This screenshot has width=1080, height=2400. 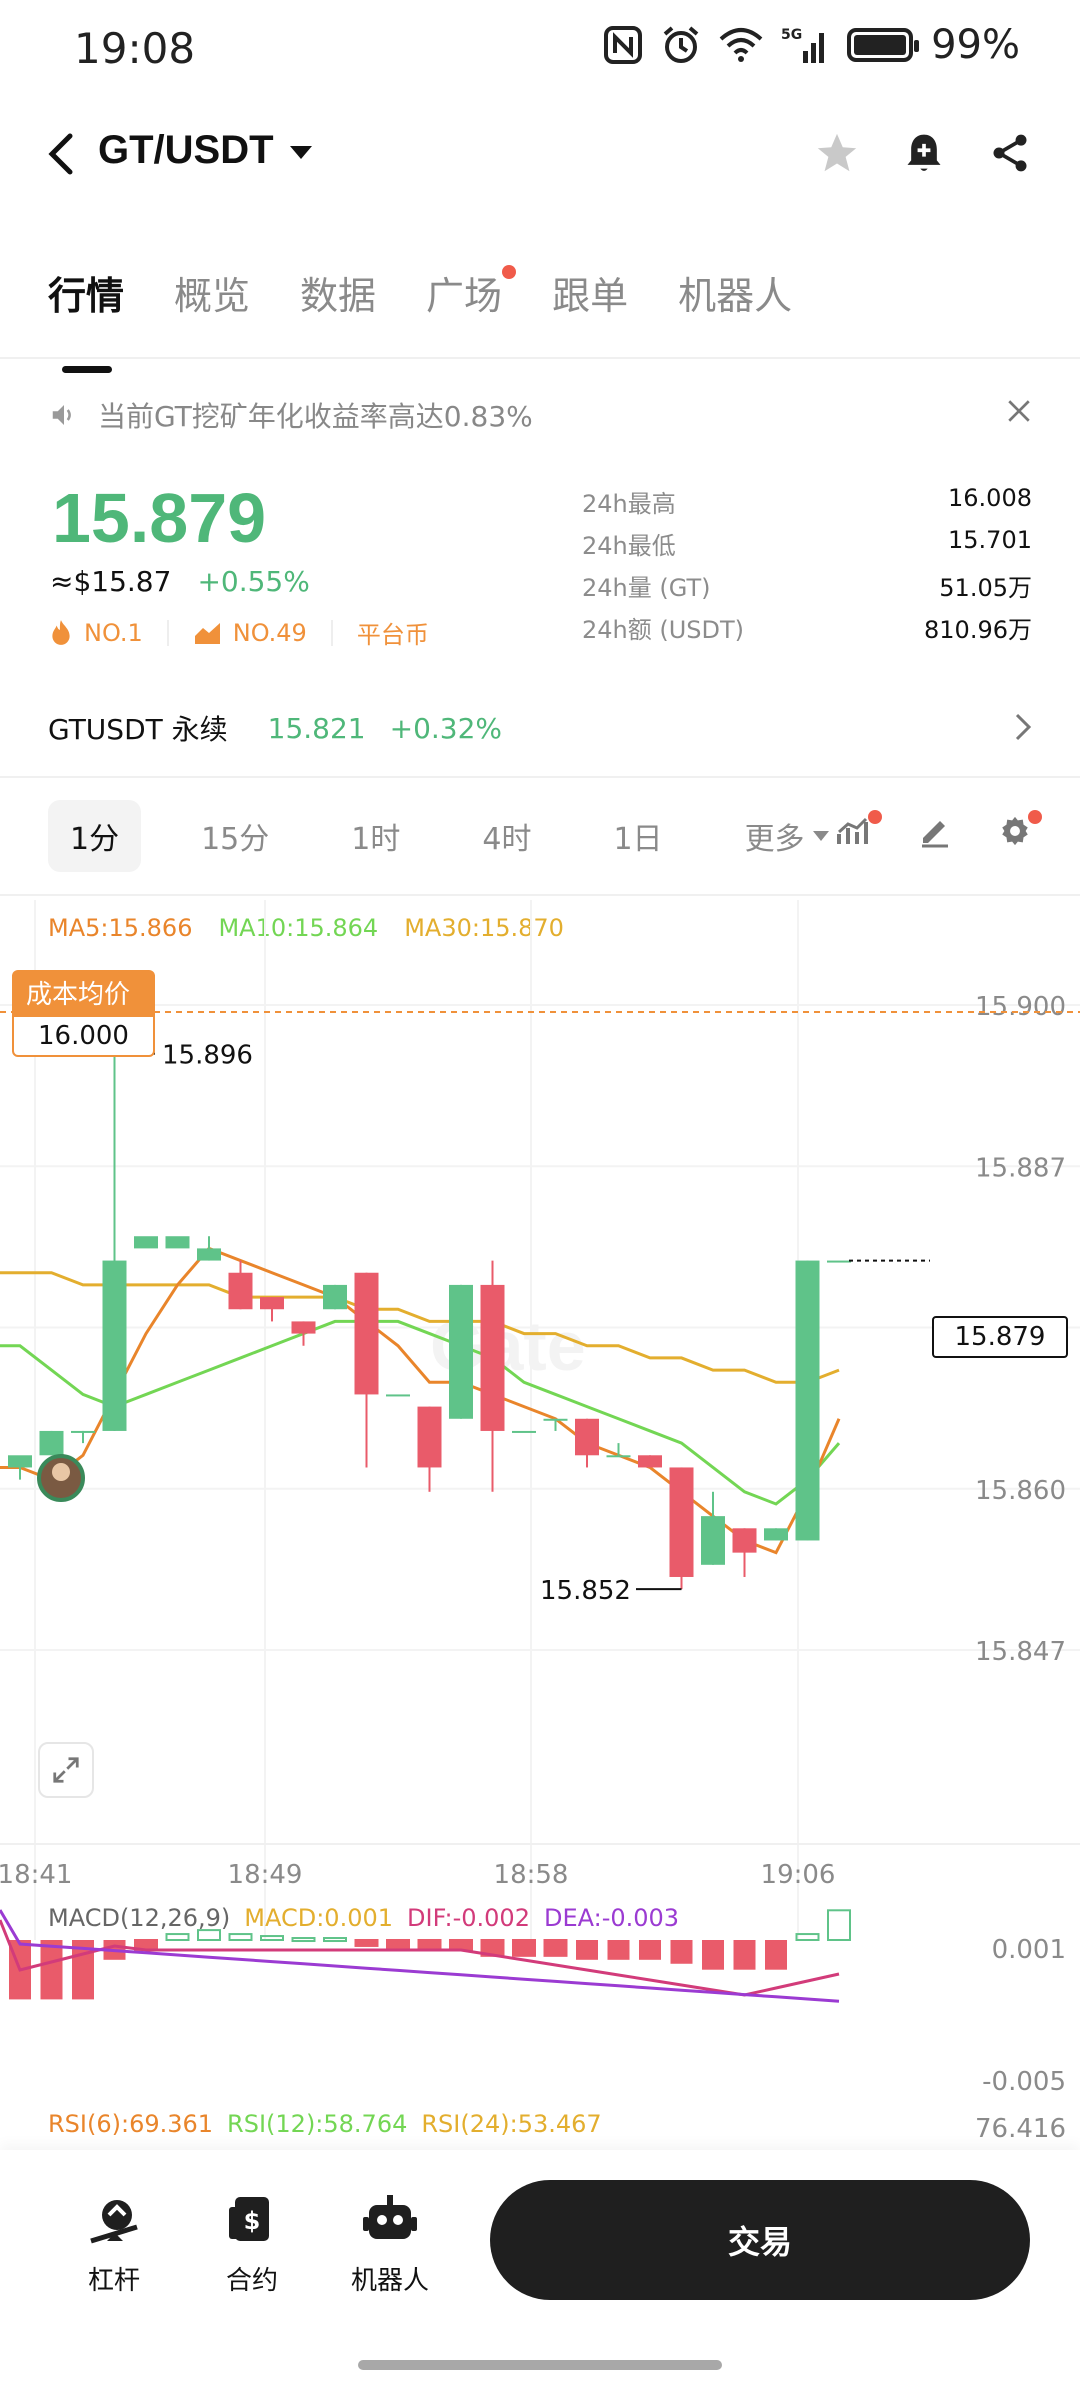 What do you see at coordinates (375, 836) in the screenshot?
I see `timeframe-1h: 1时` at bounding box center [375, 836].